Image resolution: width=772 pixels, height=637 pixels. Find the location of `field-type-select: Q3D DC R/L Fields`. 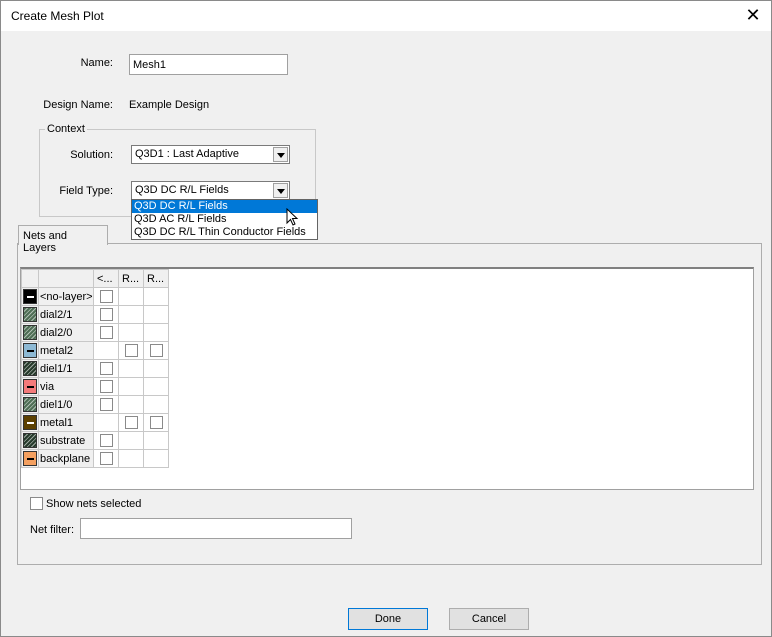

field-type-select: Q3D DC R/L Fields is located at coordinates (210, 190).